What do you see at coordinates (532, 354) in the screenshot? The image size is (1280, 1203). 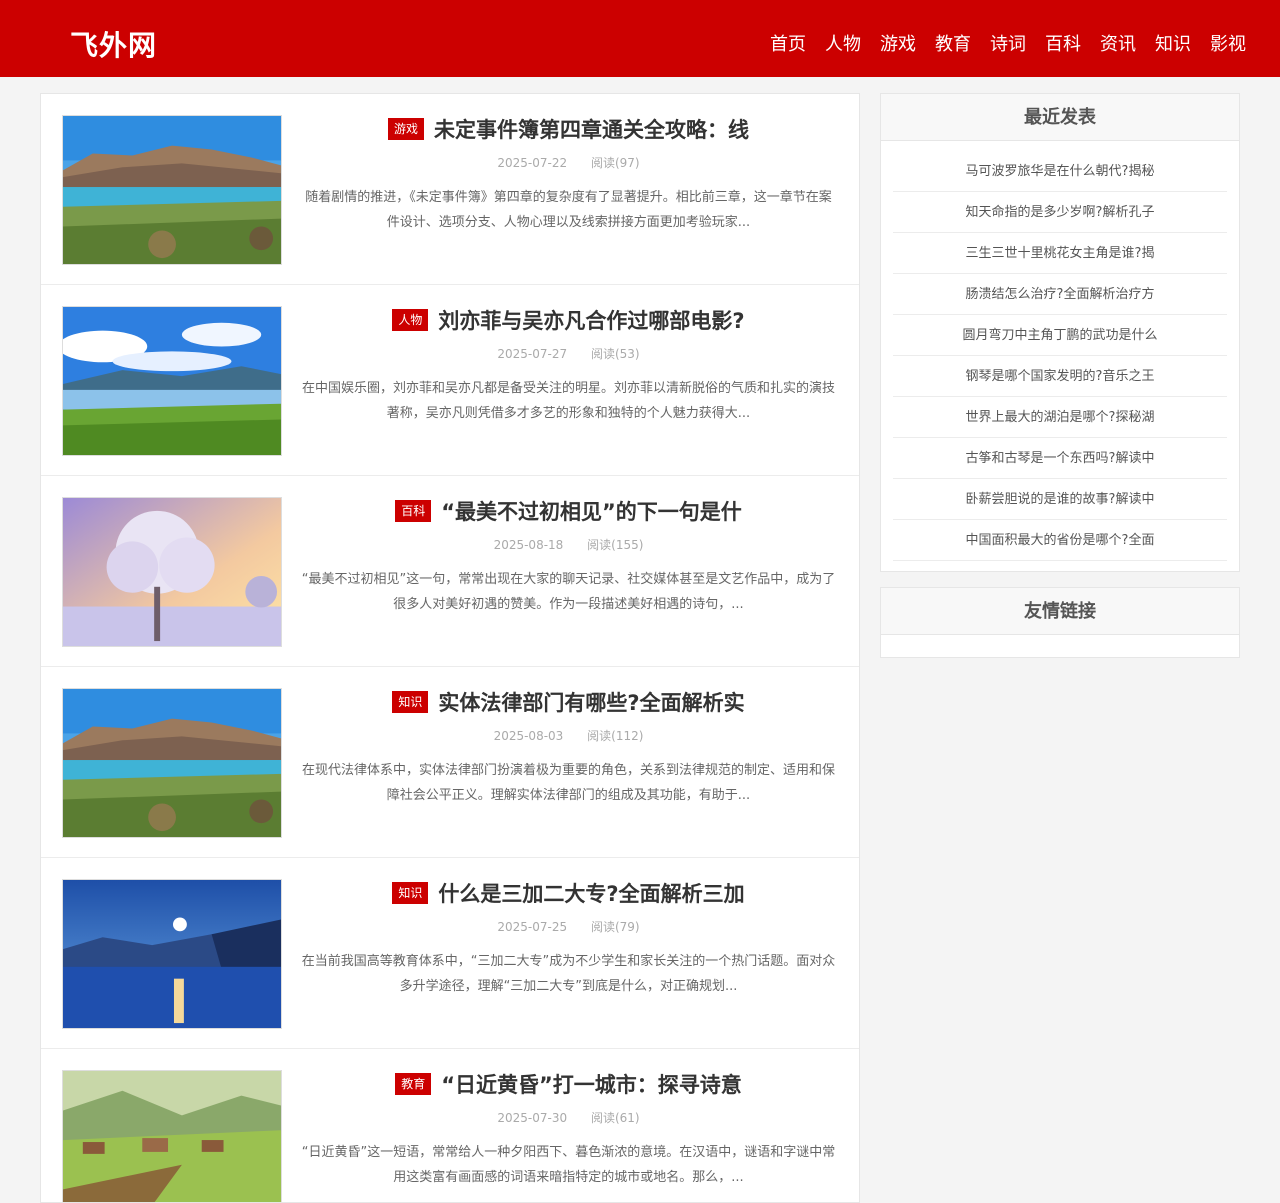 I see `post-date: 2025-07-27` at bounding box center [532, 354].